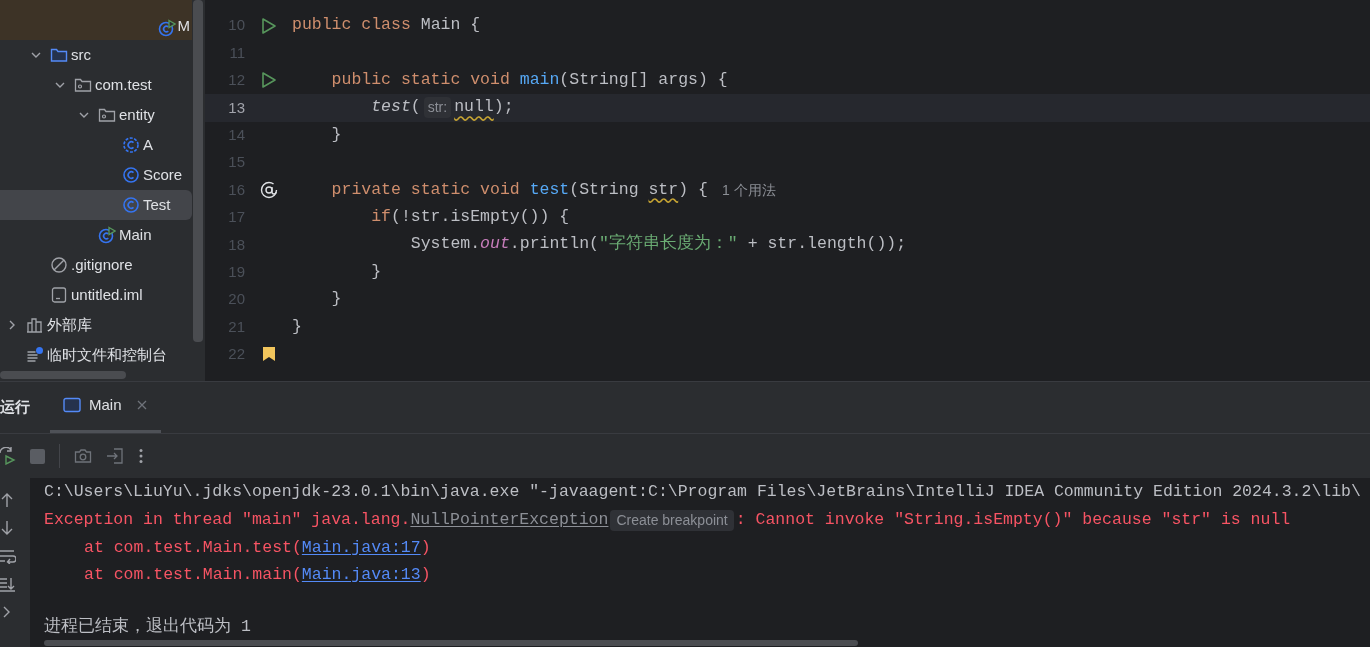 The image size is (1370, 647). What do you see at coordinates (693, 189) in the screenshot?
I see `code-token: ) {` at bounding box center [693, 189].